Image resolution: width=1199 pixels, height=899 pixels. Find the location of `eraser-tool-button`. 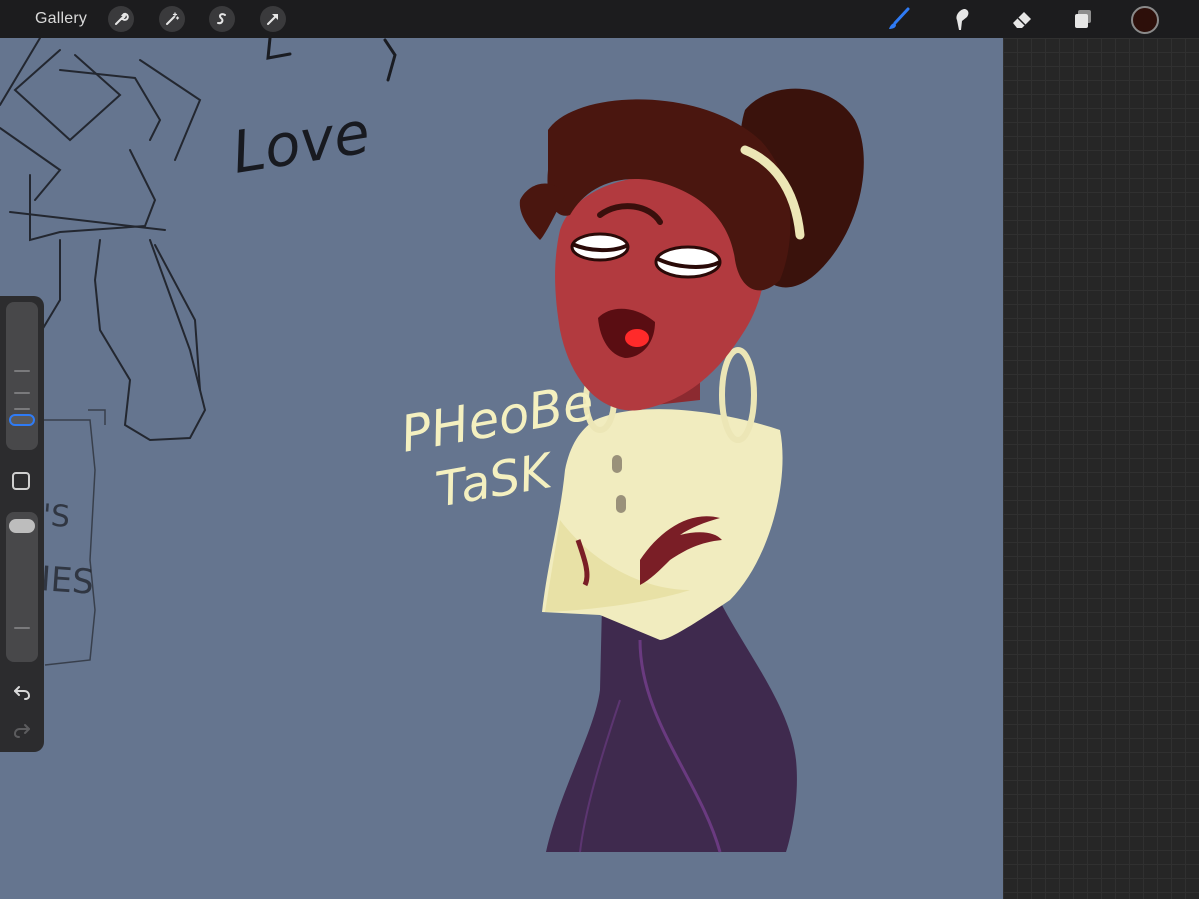

eraser-tool-button is located at coordinates (1022, 19).